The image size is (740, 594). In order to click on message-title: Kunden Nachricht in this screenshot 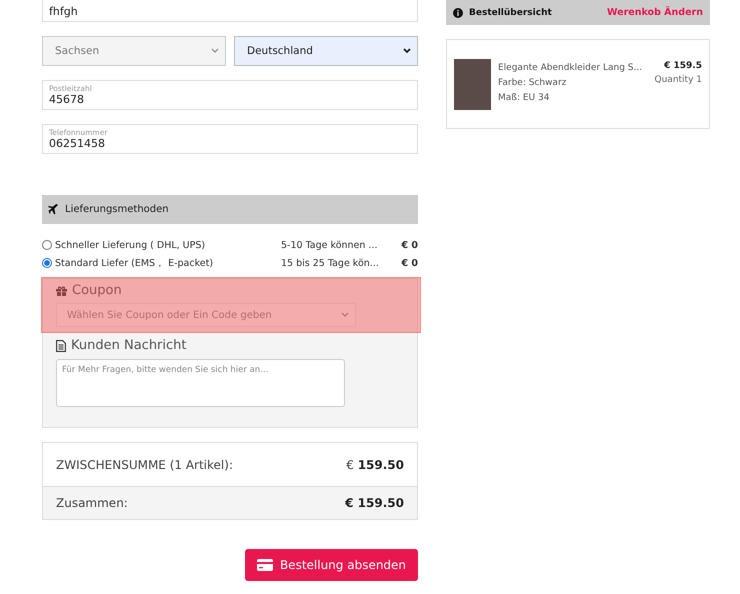, I will do `click(128, 345)`.